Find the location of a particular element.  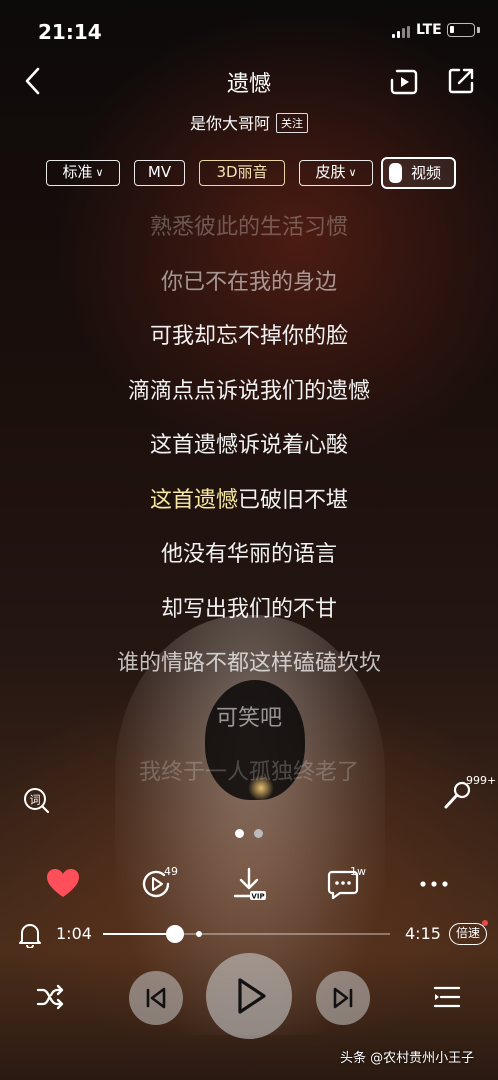

current-time: 1:04 is located at coordinates (74, 933).